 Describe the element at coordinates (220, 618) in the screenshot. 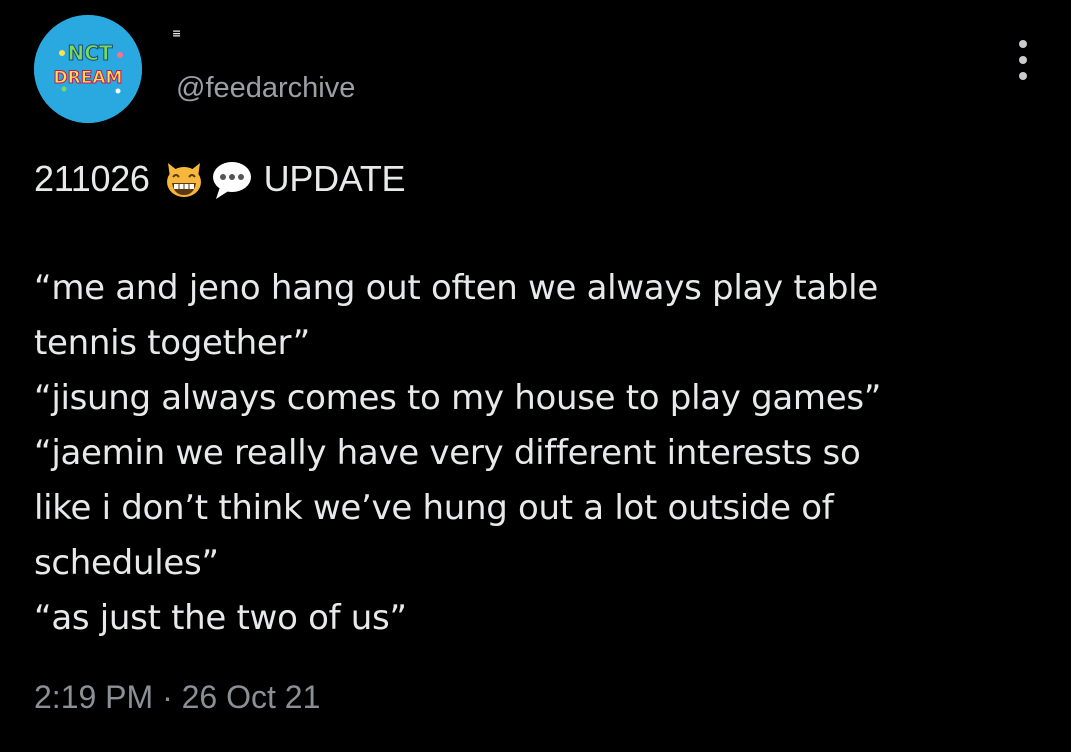

I see `tweet-line: “as just the two of us”` at that location.